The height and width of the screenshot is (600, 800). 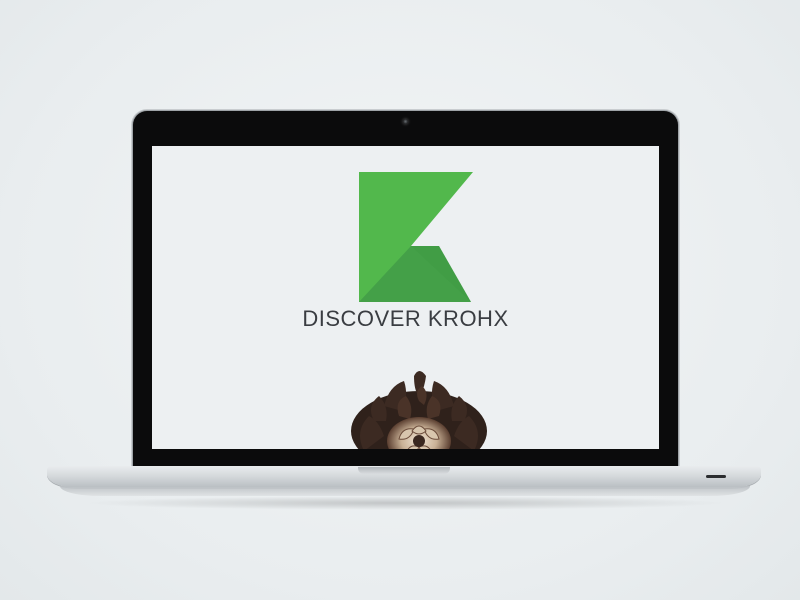 What do you see at coordinates (404, 470) in the screenshot?
I see `lid-opening-notch` at bounding box center [404, 470].